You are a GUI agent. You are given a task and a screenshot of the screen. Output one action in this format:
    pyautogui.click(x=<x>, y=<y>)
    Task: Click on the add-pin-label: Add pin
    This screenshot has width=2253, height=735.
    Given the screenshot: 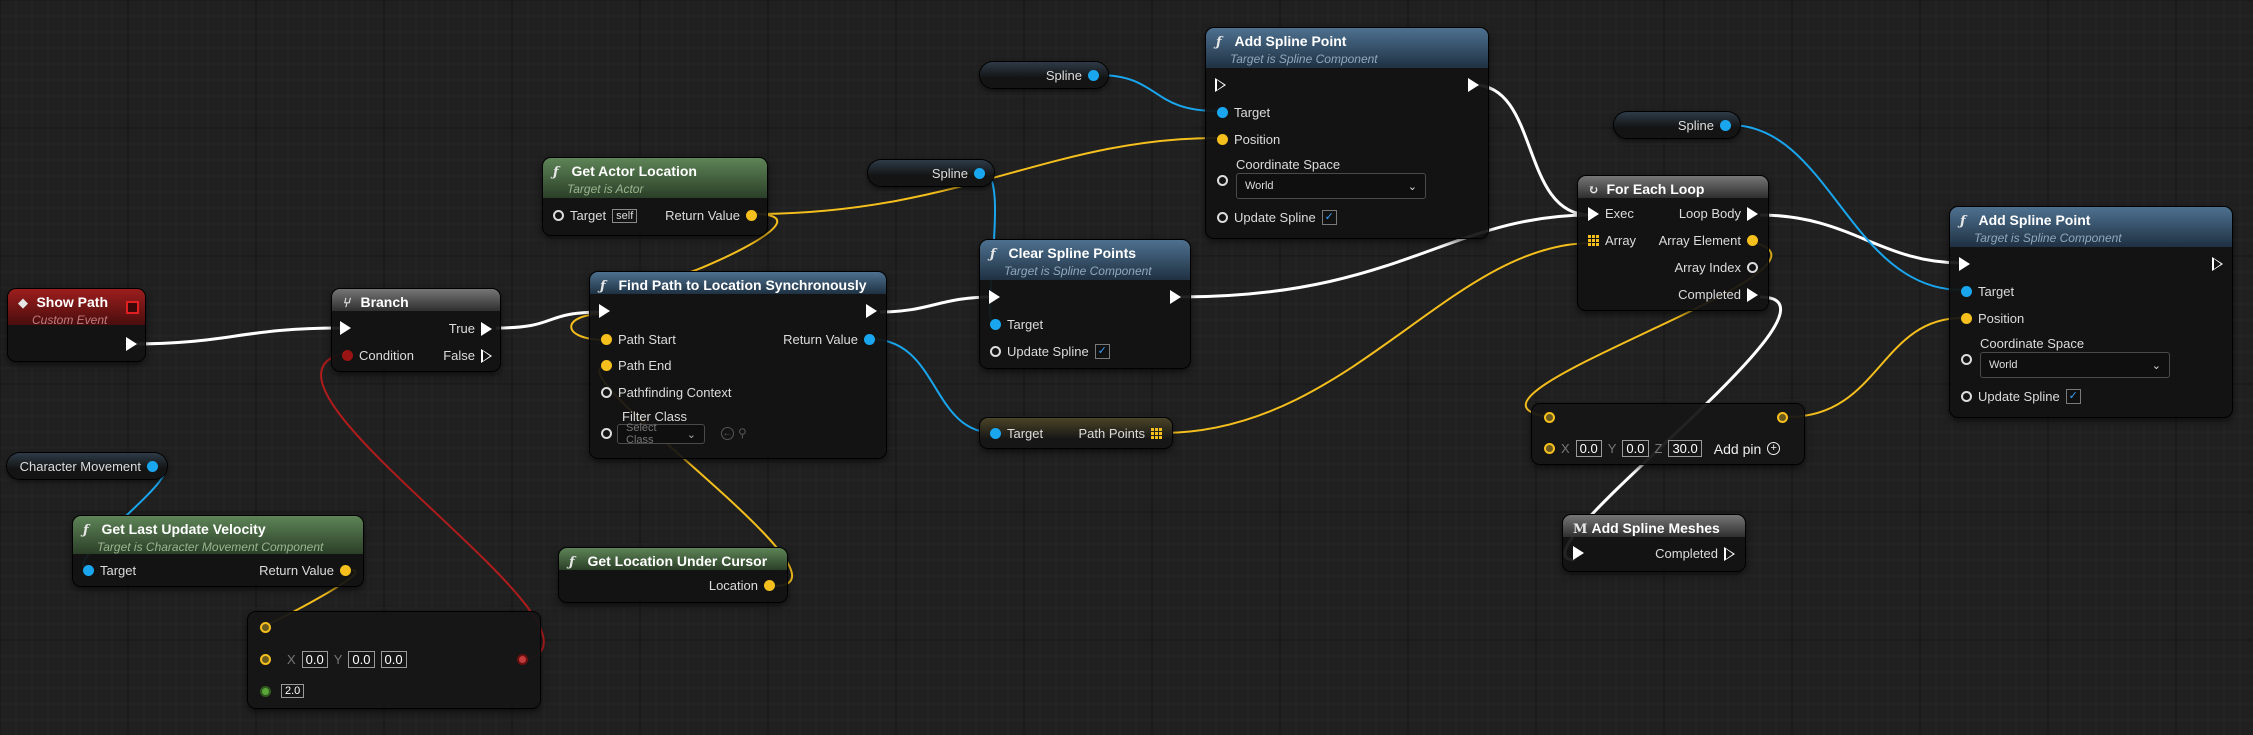 What is the action you would take?
    pyautogui.click(x=1737, y=449)
    